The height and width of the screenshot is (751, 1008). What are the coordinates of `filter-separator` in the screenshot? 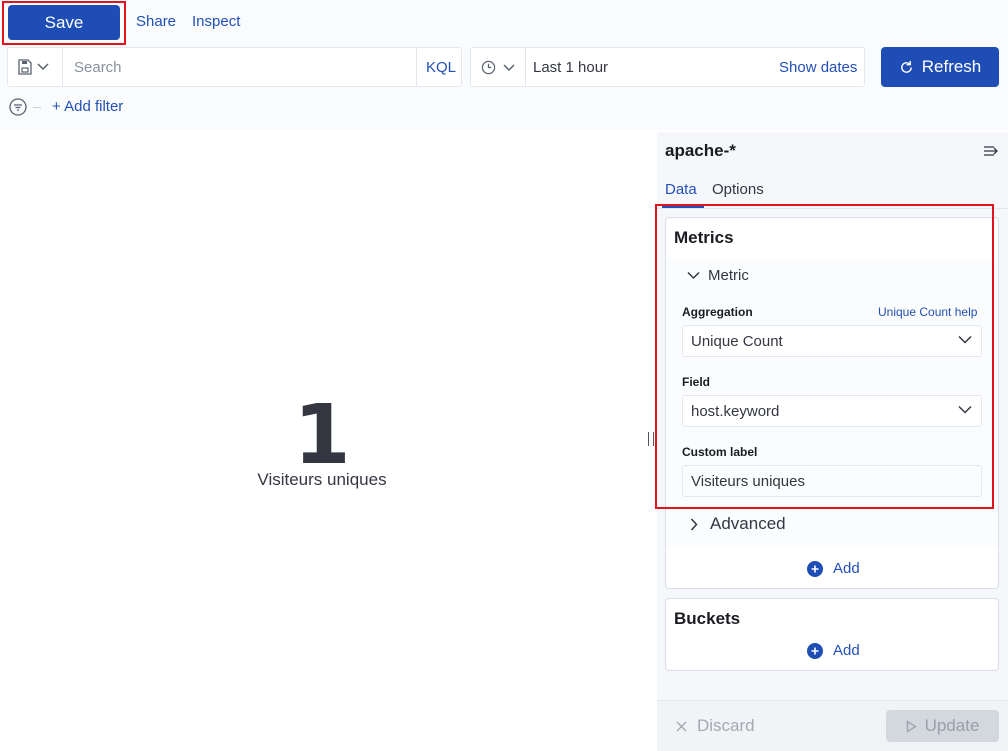 It's located at (37, 107).